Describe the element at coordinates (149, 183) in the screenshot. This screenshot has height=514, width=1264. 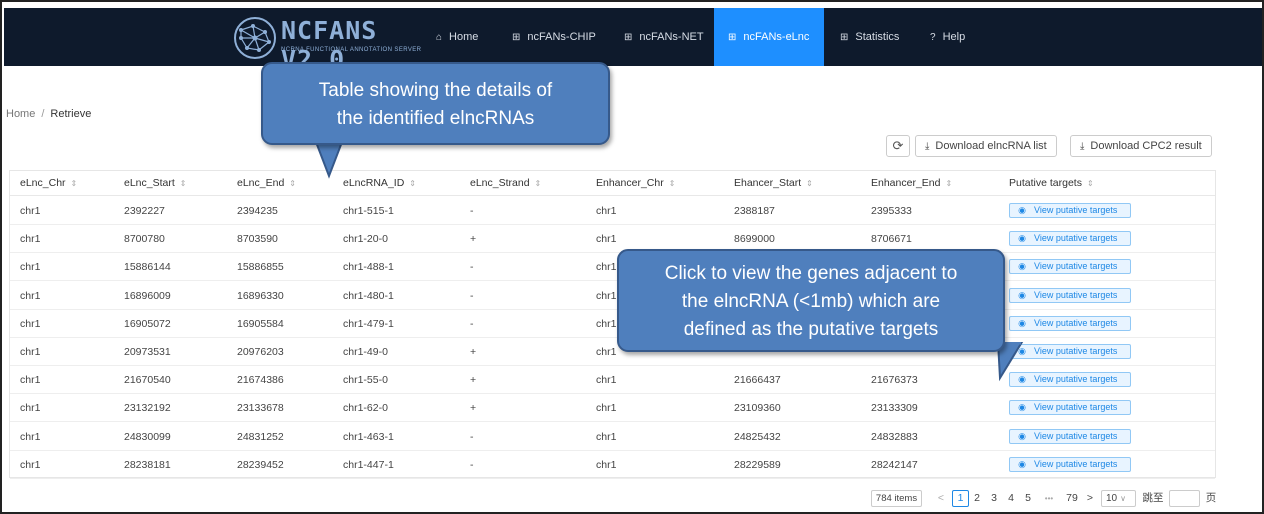
I see `column-header-label: eLnc_Start` at that location.